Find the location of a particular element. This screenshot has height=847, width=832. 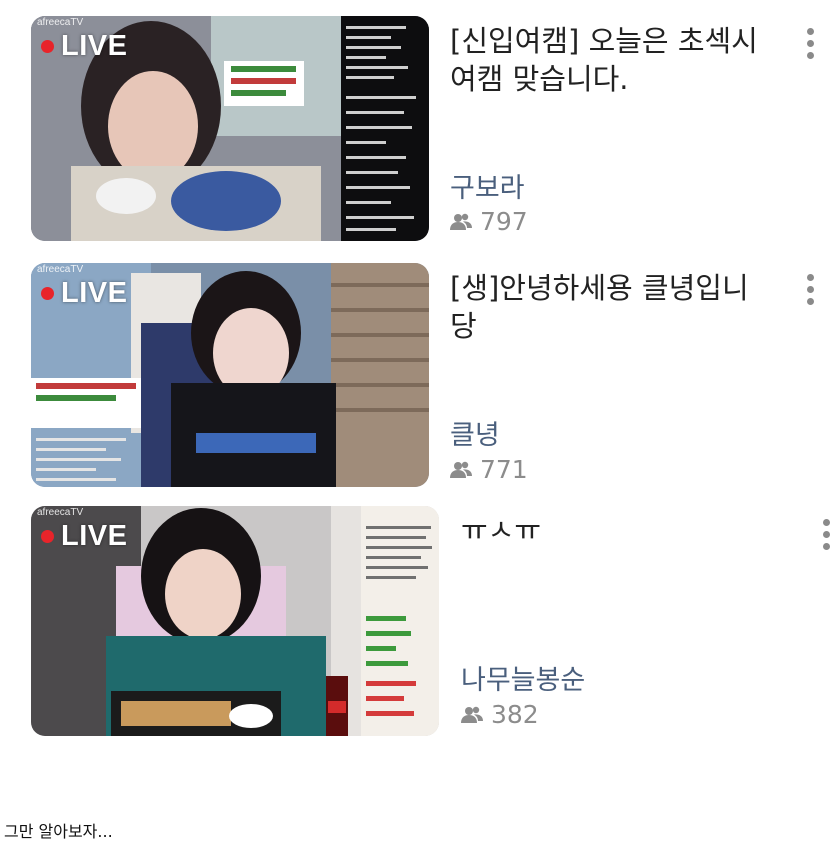

viewer-count: 797 is located at coordinates (489, 221).